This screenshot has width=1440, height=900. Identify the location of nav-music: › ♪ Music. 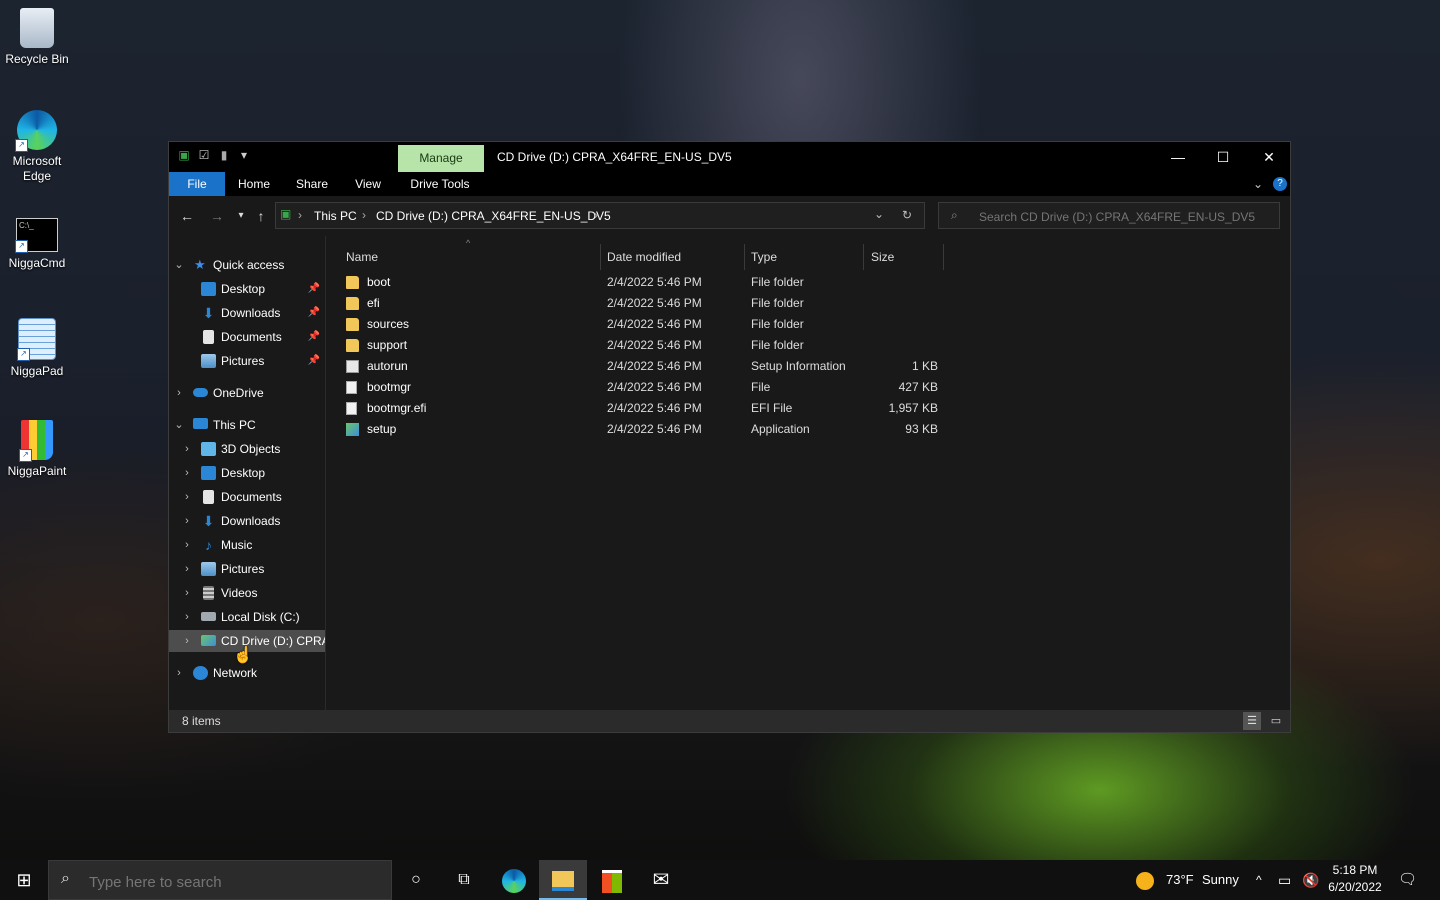
(247, 545).